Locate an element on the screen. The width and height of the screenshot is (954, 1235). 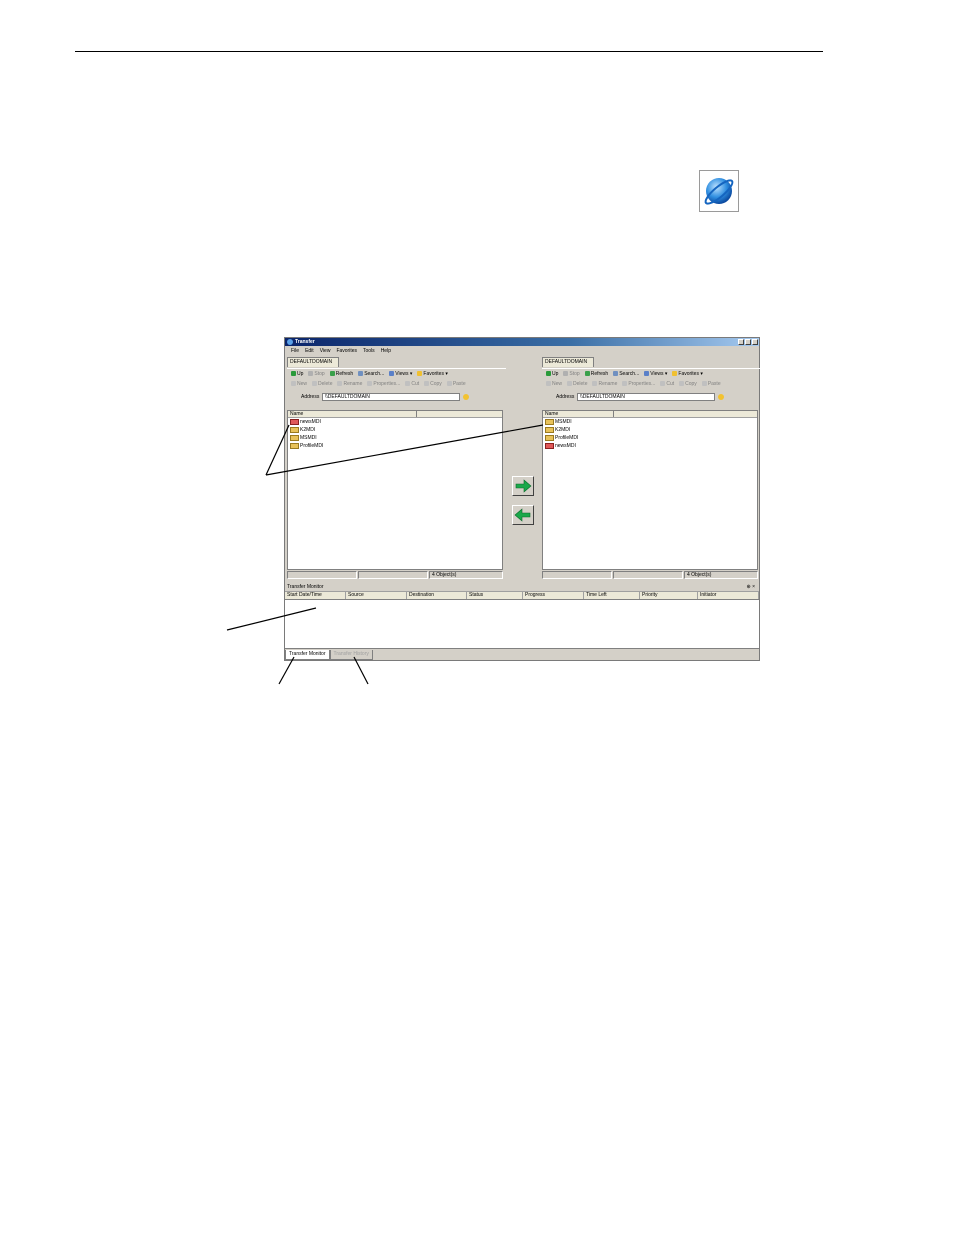
monitor-list is located at coordinates (522, 624).